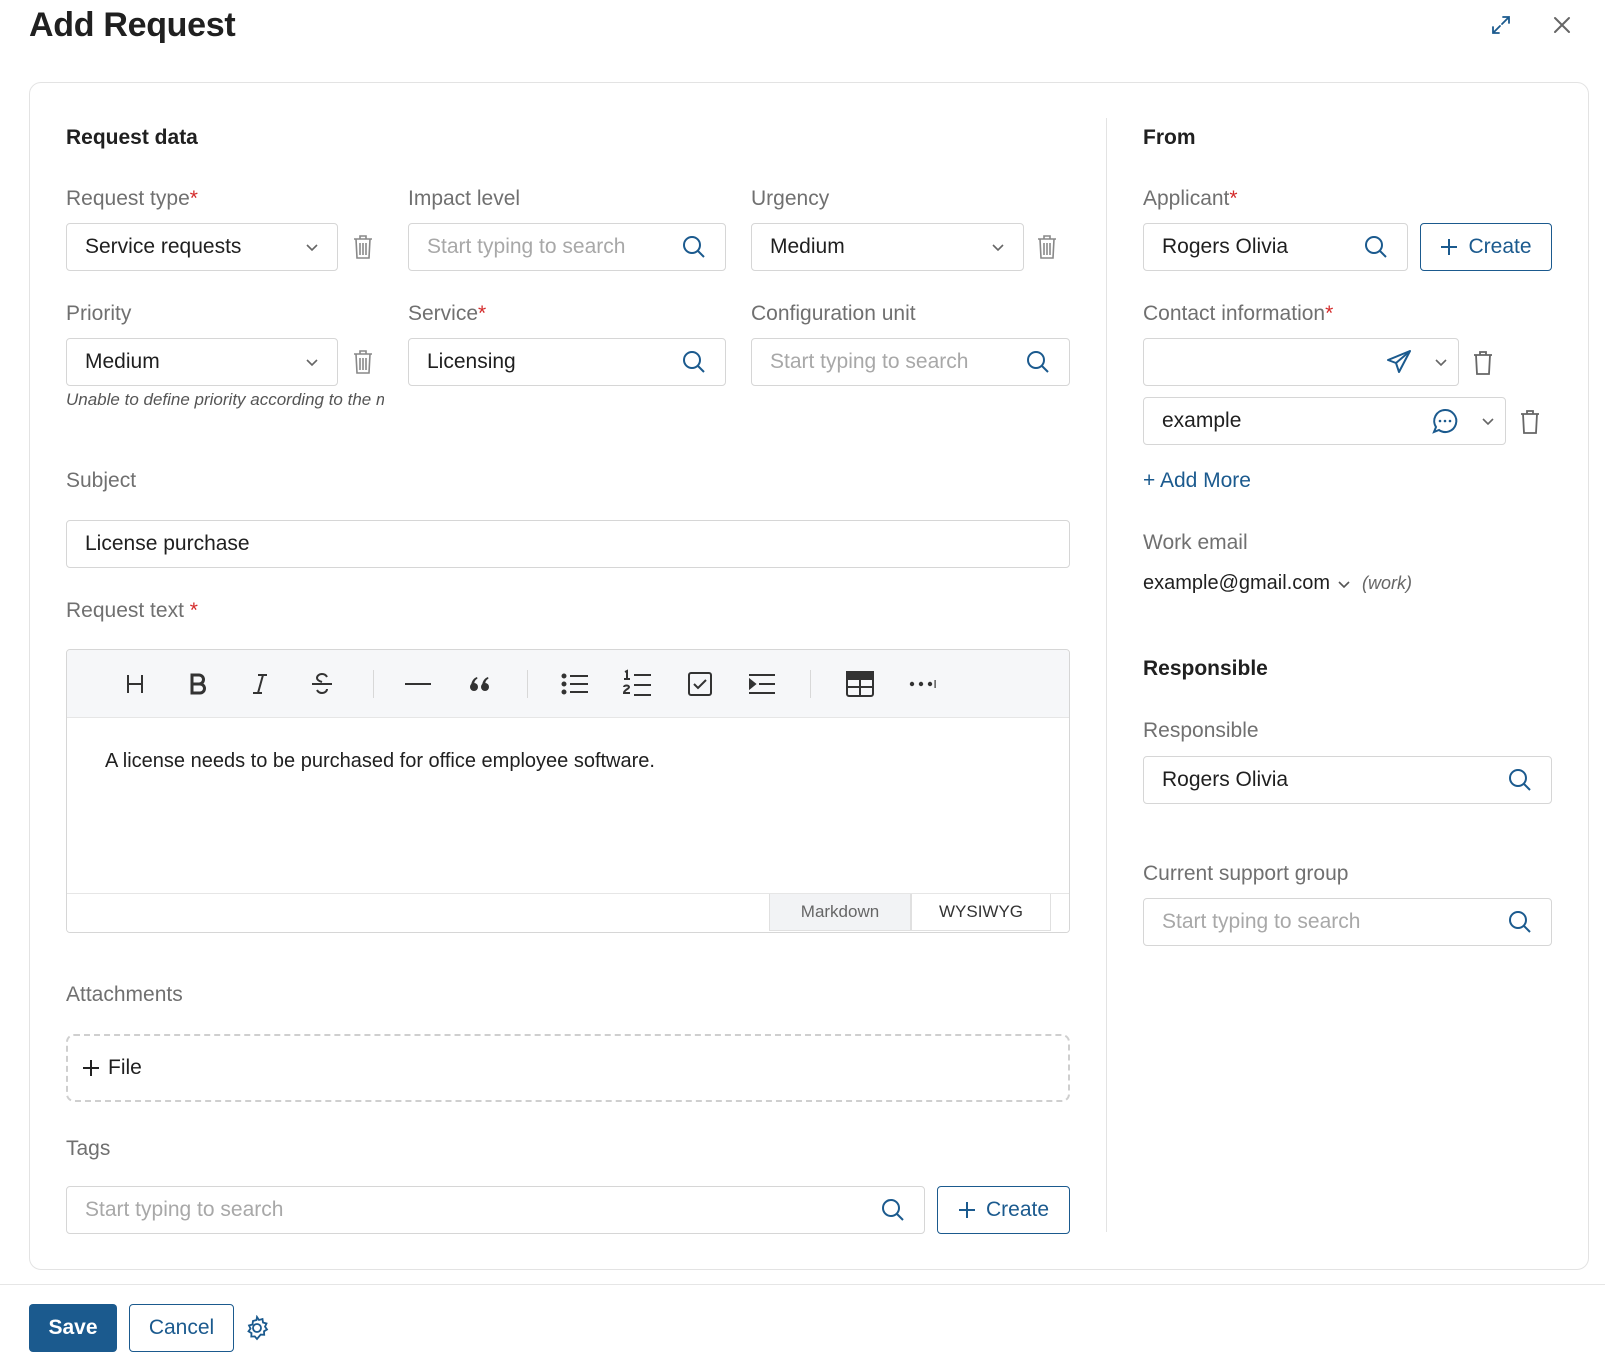 This screenshot has width=1605, height=1366. Describe the element at coordinates (1236, 583) in the screenshot. I see `work-email-value: example@gmail.com` at that location.